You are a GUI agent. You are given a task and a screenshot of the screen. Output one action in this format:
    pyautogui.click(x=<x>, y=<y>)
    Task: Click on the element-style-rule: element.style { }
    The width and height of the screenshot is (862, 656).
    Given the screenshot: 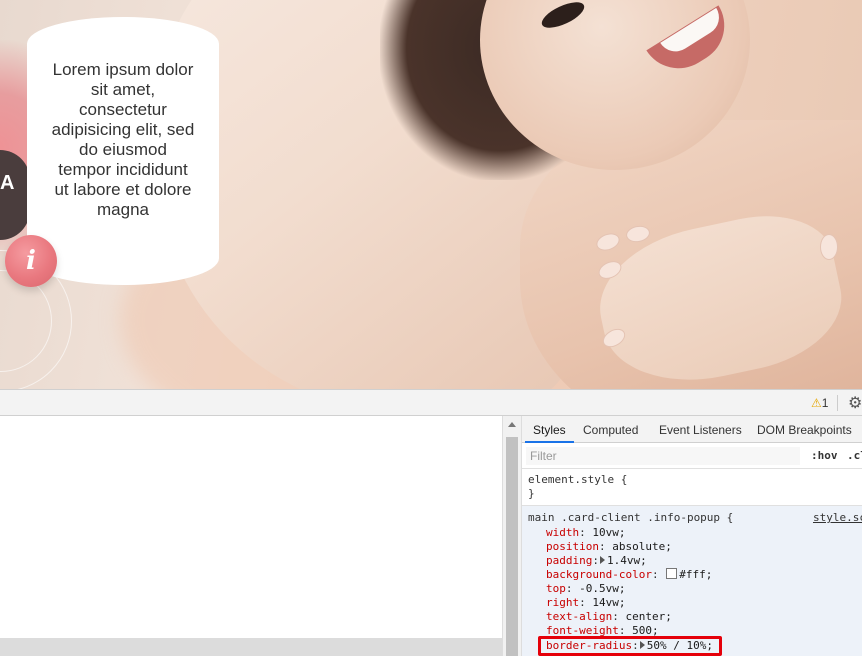 What is the action you would take?
    pyautogui.click(x=577, y=487)
    